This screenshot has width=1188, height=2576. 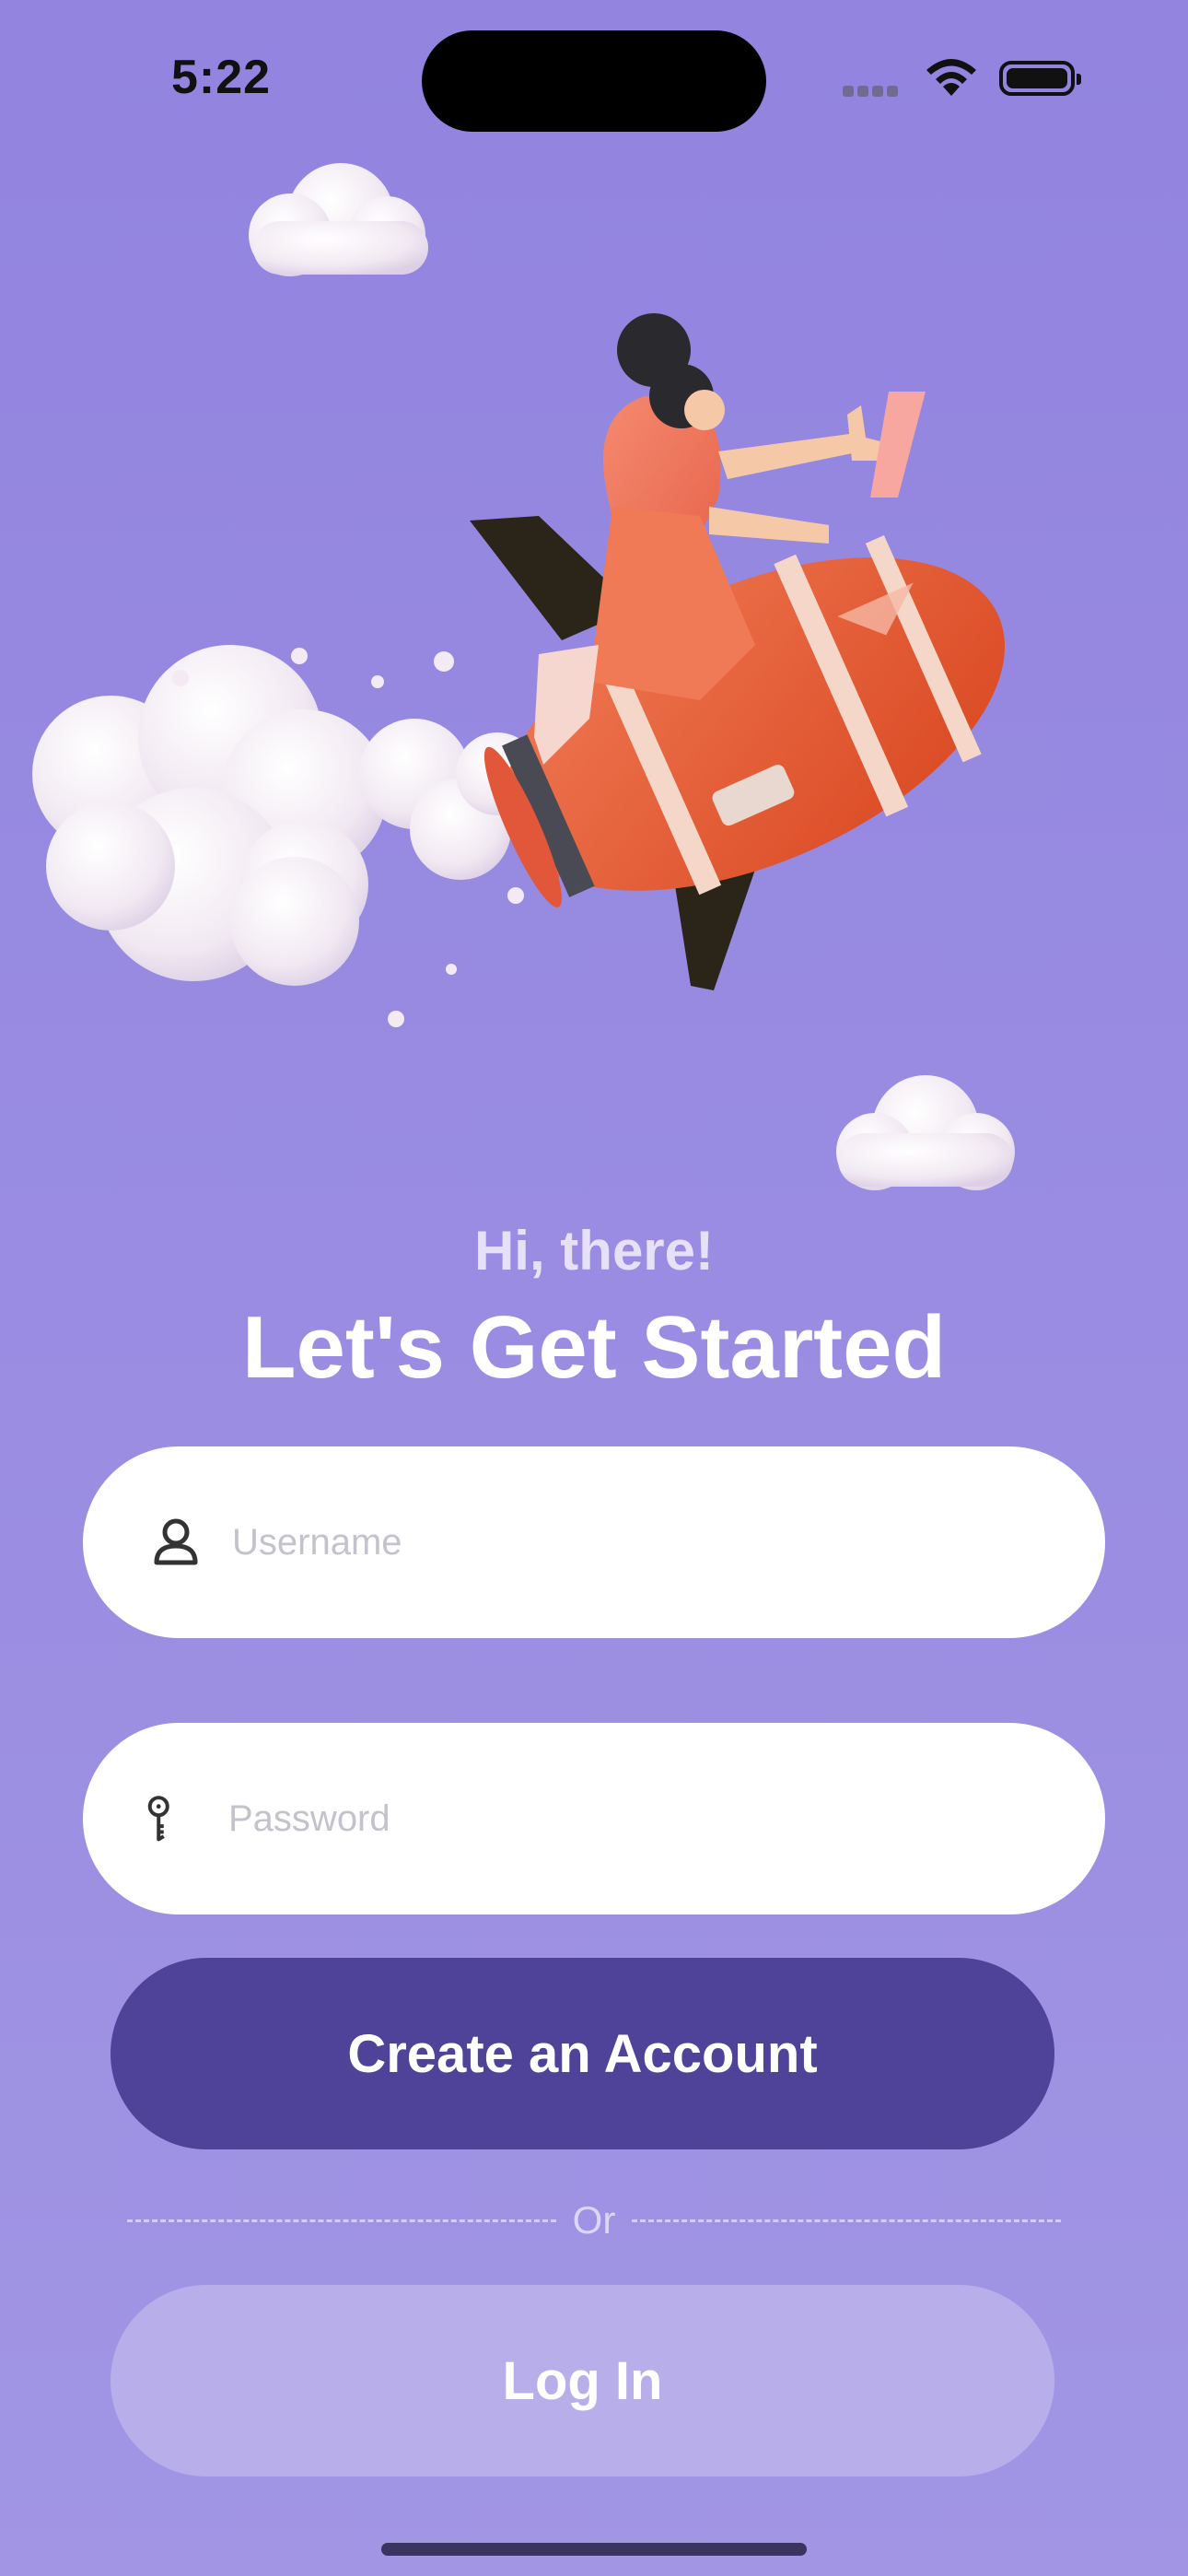 What do you see at coordinates (582, 2053) in the screenshot?
I see `create-account-button: Create an Account` at bounding box center [582, 2053].